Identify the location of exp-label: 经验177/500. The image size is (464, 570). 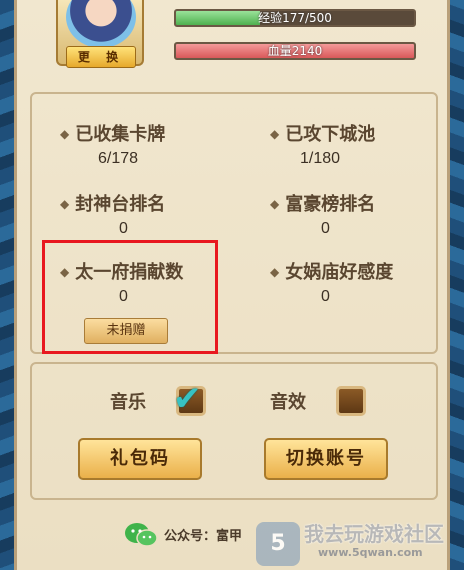
(295, 18).